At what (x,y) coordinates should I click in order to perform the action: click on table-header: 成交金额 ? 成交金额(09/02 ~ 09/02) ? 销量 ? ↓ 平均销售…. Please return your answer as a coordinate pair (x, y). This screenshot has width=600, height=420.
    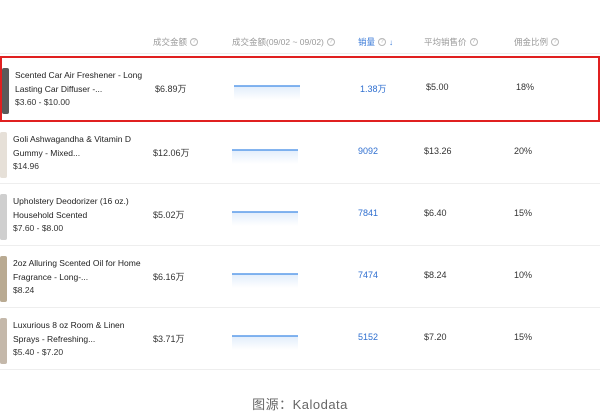
    Looking at the image, I should click on (300, 41).